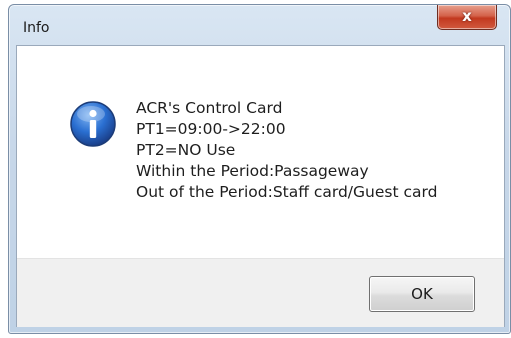  I want to click on close-button: x, so click(467, 17).